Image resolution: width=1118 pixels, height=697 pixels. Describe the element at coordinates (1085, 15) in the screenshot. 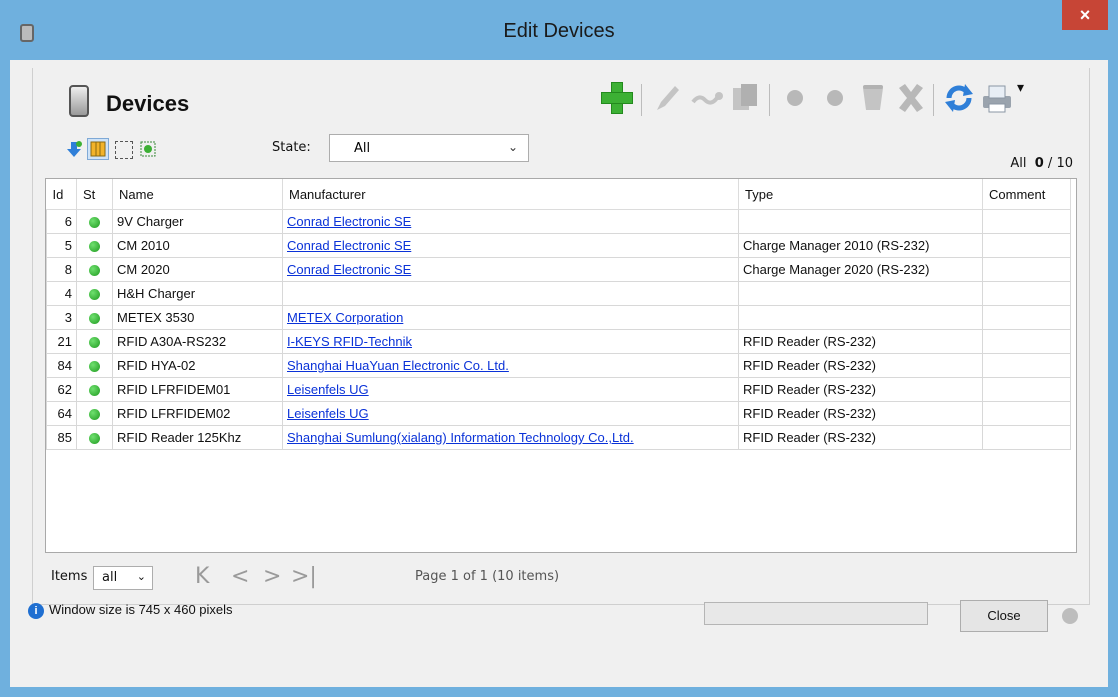

I see `window-close-button: ×` at that location.